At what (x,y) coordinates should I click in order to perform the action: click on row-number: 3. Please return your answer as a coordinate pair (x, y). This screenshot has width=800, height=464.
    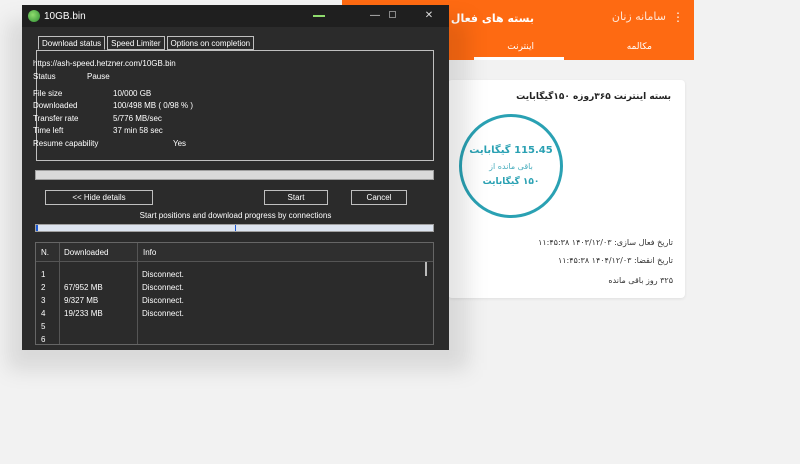
    Looking at the image, I should click on (43, 300).